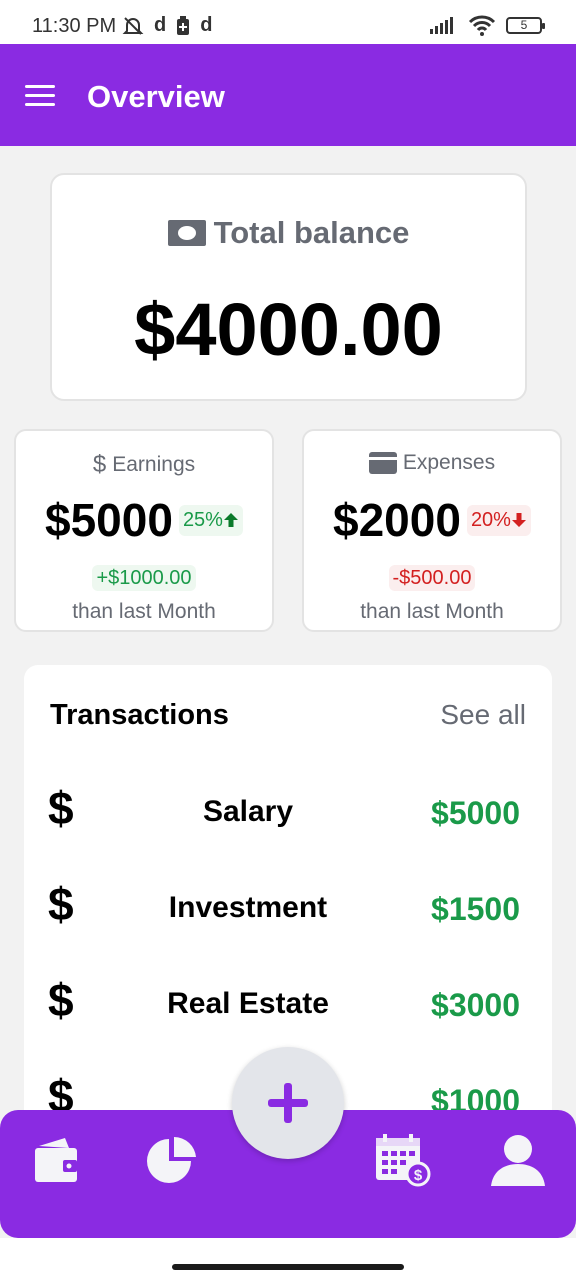  I want to click on earnings-subtext: than last Month, so click(144, 611).